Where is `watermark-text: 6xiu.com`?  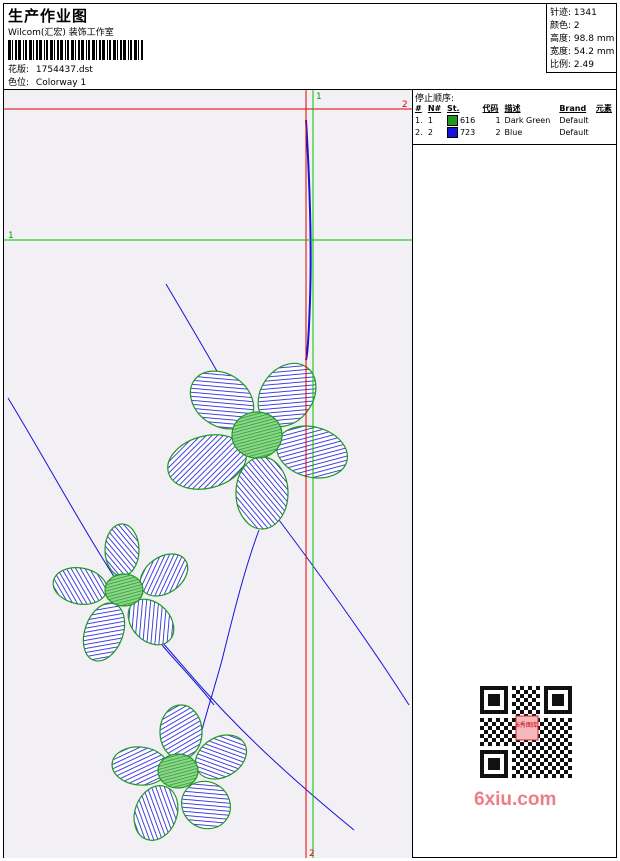
watermark-text: 6xiu.com is located at coordinates (515, 799).